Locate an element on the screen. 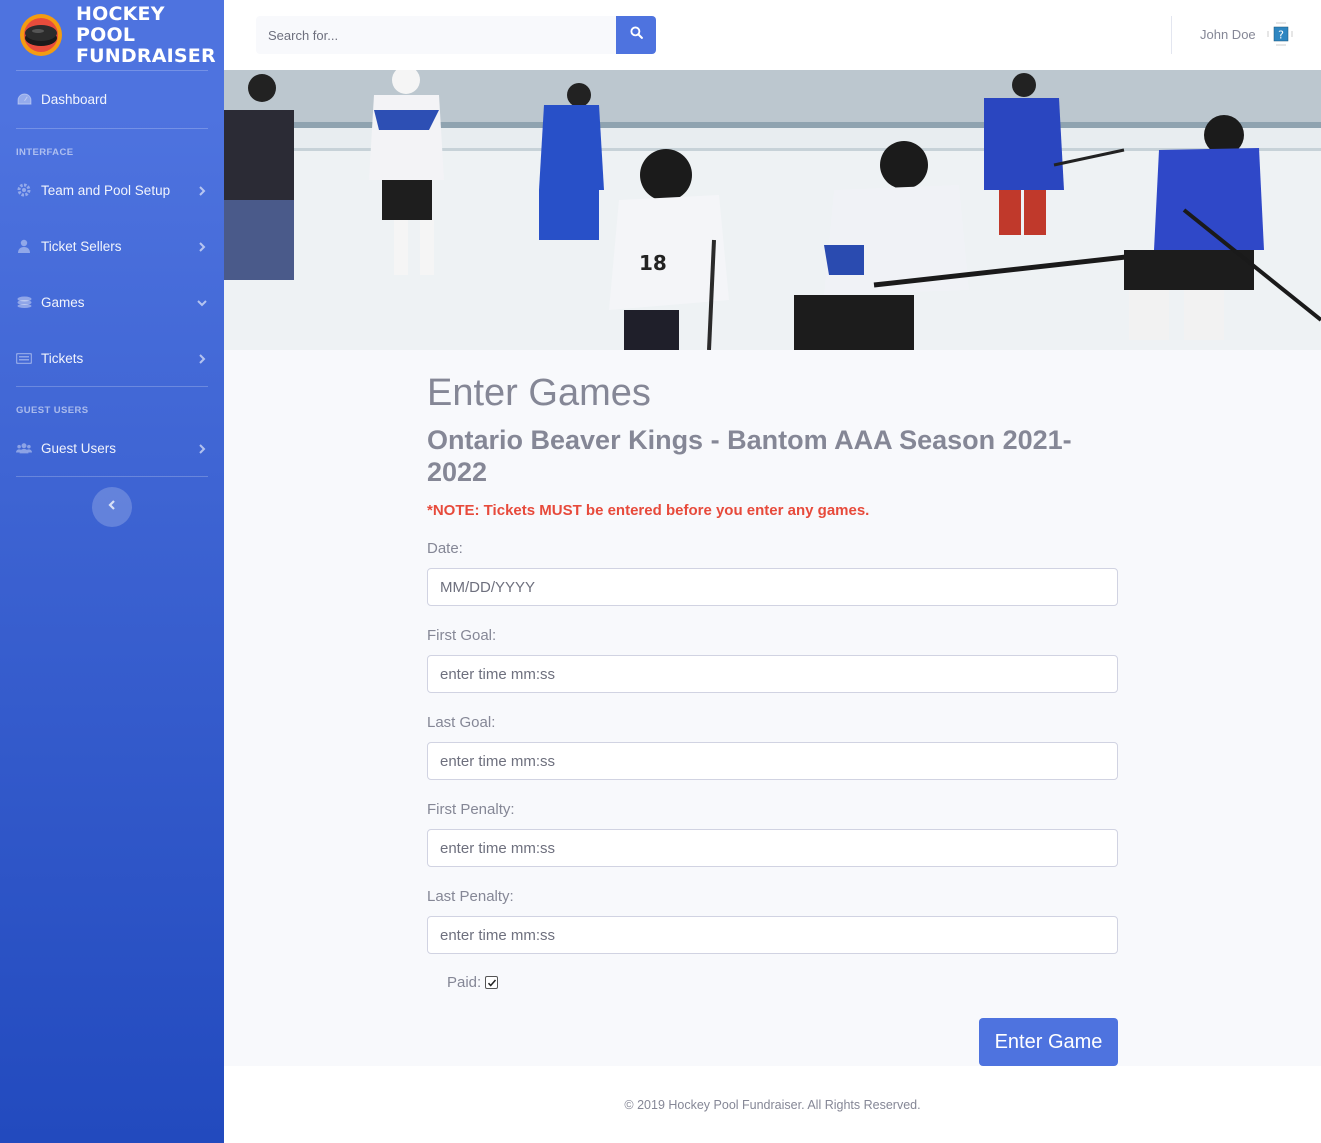 This screenshot has width=1321, height=1143. first-goal-label: First Goal: is located at coordinates (462, 635).